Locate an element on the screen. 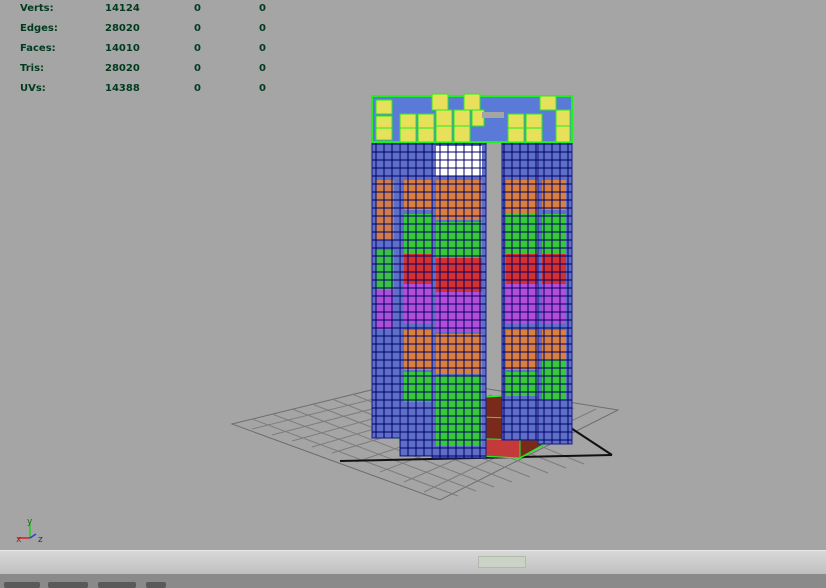  timeline-bar is located at coordinates (413, 562).